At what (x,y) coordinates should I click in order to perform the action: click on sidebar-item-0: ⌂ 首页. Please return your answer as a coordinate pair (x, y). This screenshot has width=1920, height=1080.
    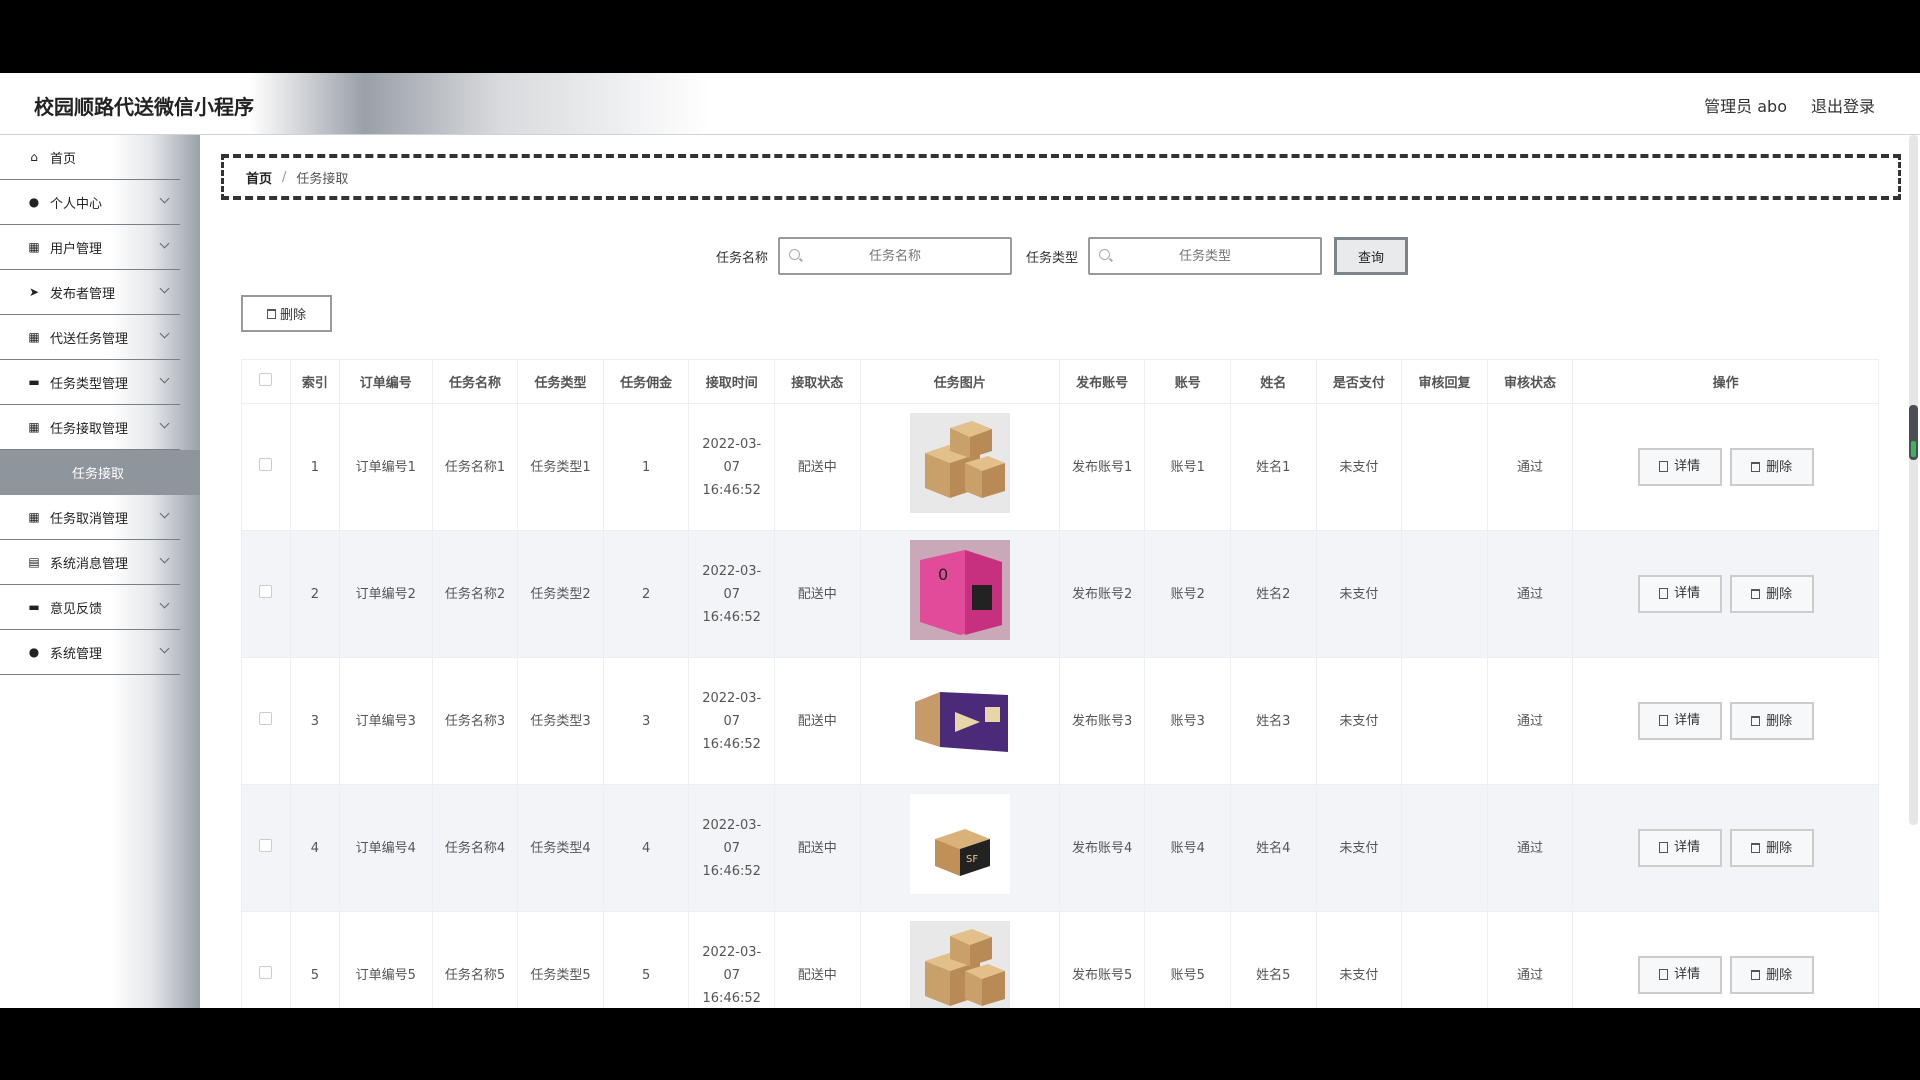
    Looking at the image, I should click on (90, 157).